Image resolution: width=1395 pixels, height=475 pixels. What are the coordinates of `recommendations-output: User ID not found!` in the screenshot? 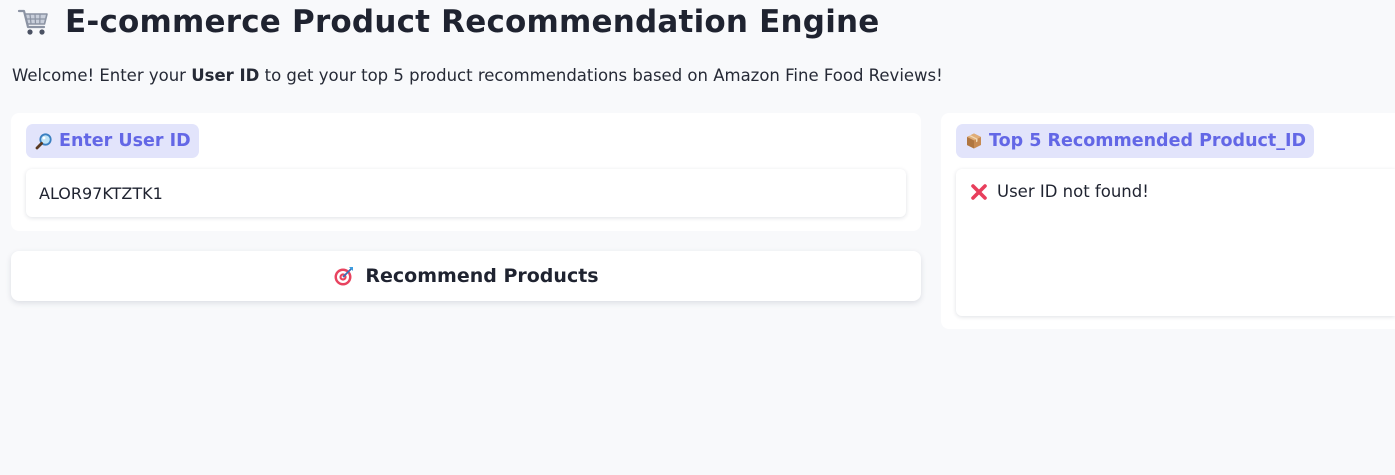 It's located at (1175, 242).